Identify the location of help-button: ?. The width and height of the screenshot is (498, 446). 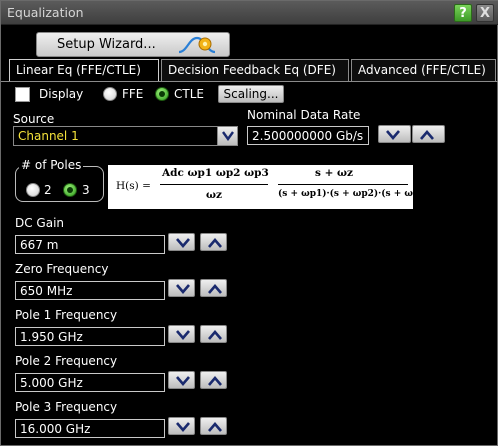
(463, 13).